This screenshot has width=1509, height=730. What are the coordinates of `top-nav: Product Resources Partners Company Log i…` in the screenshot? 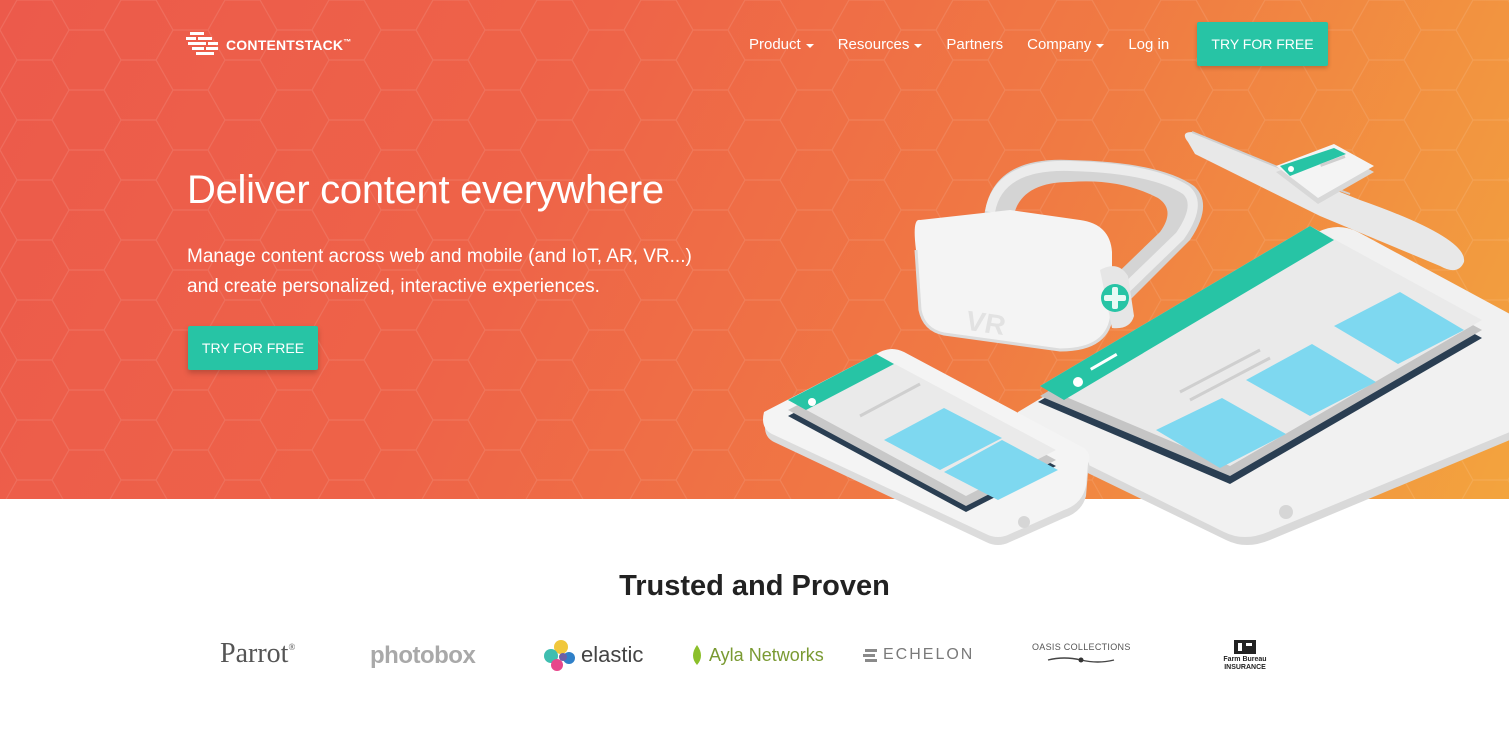 It's located at (971, 44).